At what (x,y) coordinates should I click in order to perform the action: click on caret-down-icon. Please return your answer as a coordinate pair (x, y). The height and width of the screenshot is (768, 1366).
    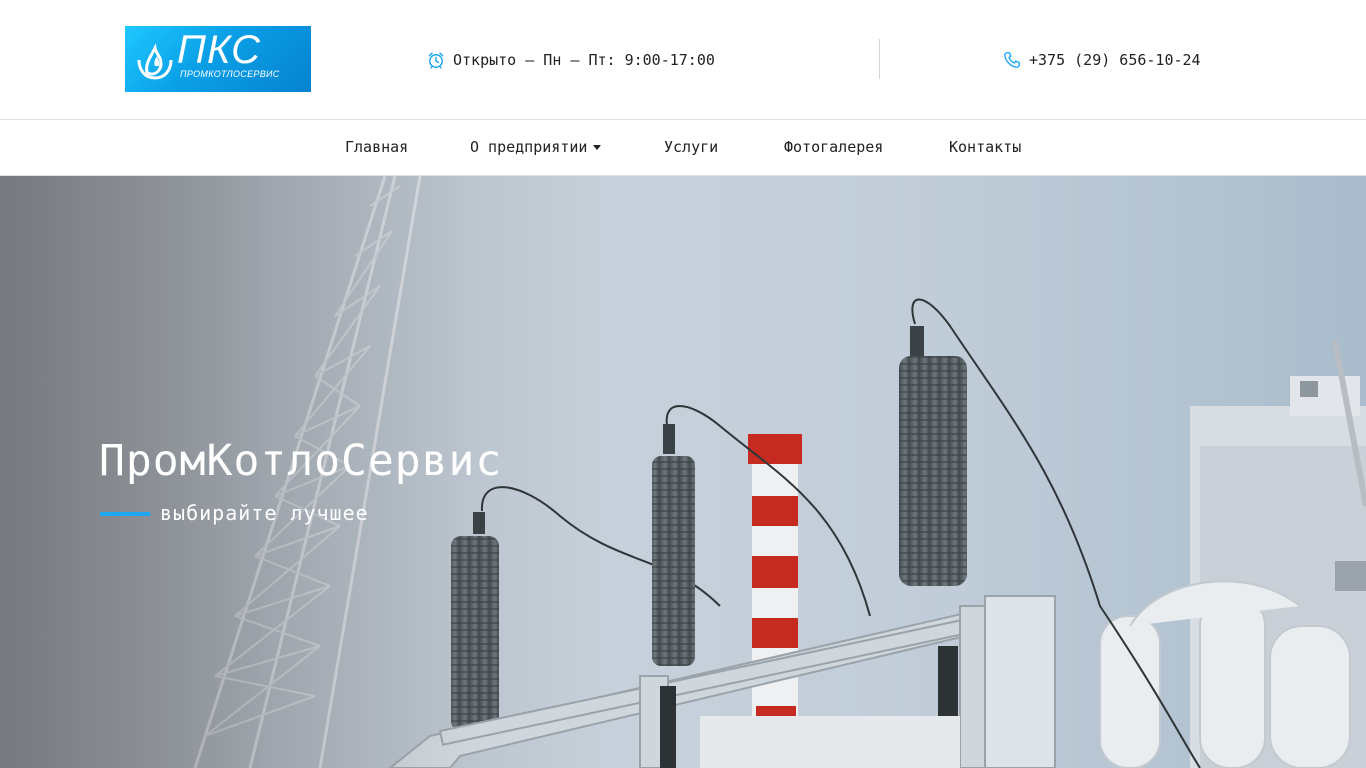
    Looking at the image, I should click on (597, 147).